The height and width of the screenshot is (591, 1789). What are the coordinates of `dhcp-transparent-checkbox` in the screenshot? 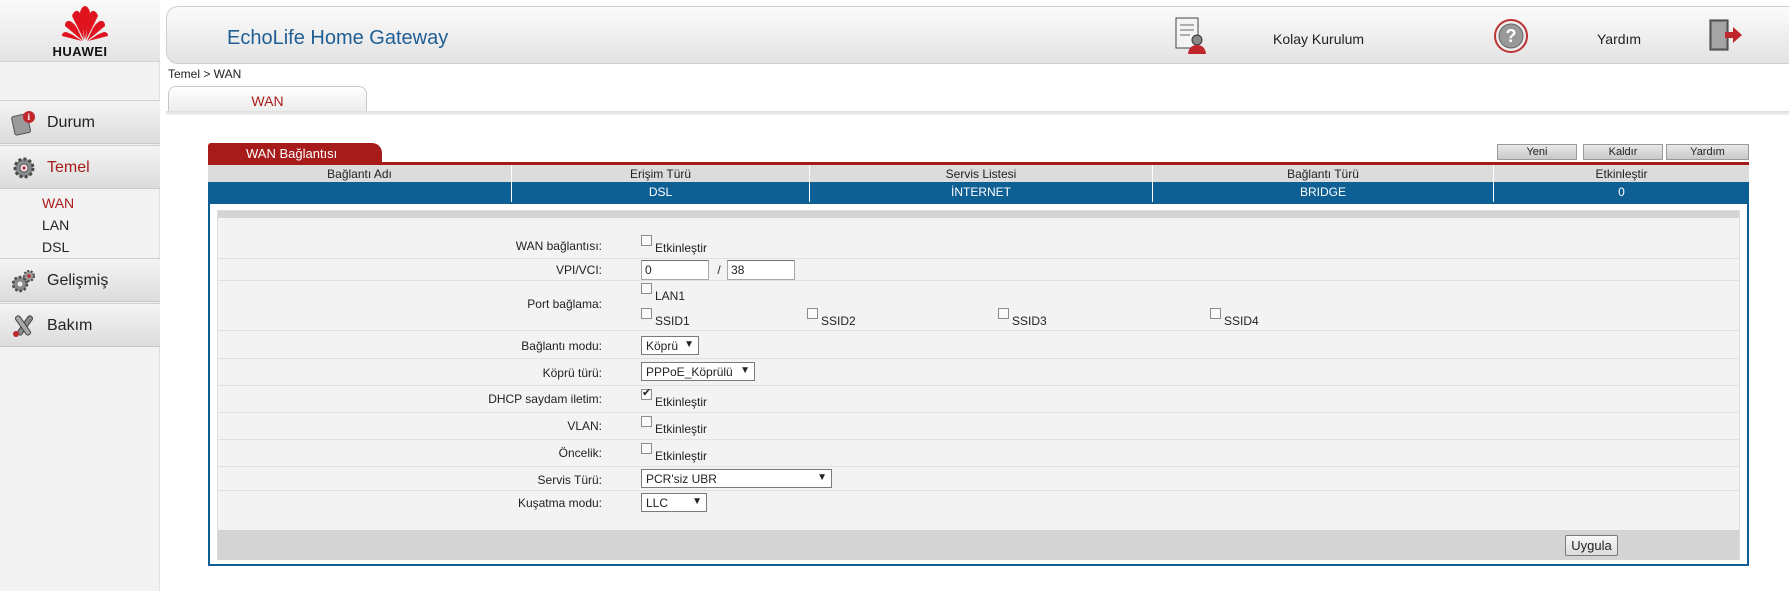 It's located at (646, 393).